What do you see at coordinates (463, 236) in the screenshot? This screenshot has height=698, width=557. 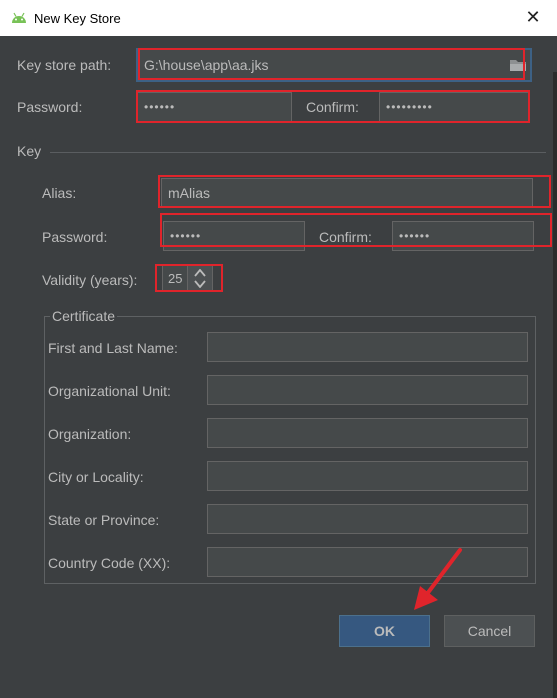 I see `key-confirm-input: ••••••` at bounding box center [463, 236].